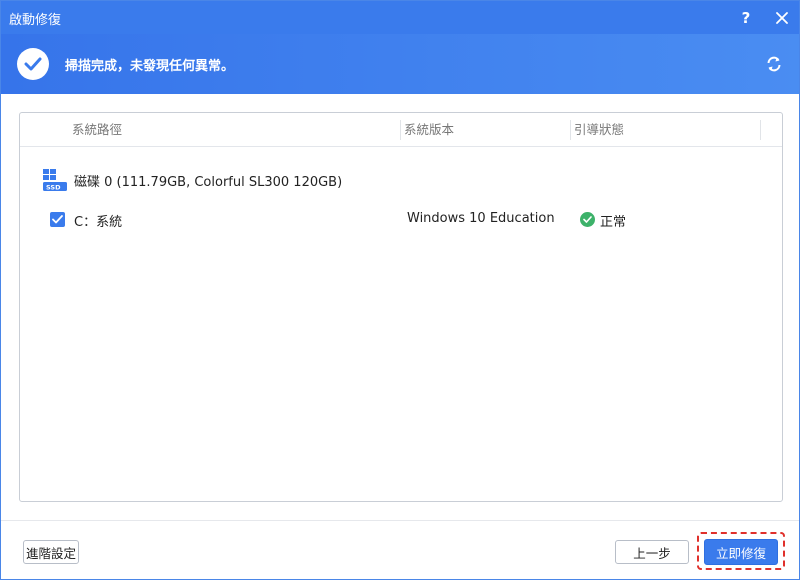 Image resolution: width=800 pixels, height=580 pixels. Describe the element at coordinates (35, 20) in the screenshot. I see `window-title: 啟動修復` at that location.